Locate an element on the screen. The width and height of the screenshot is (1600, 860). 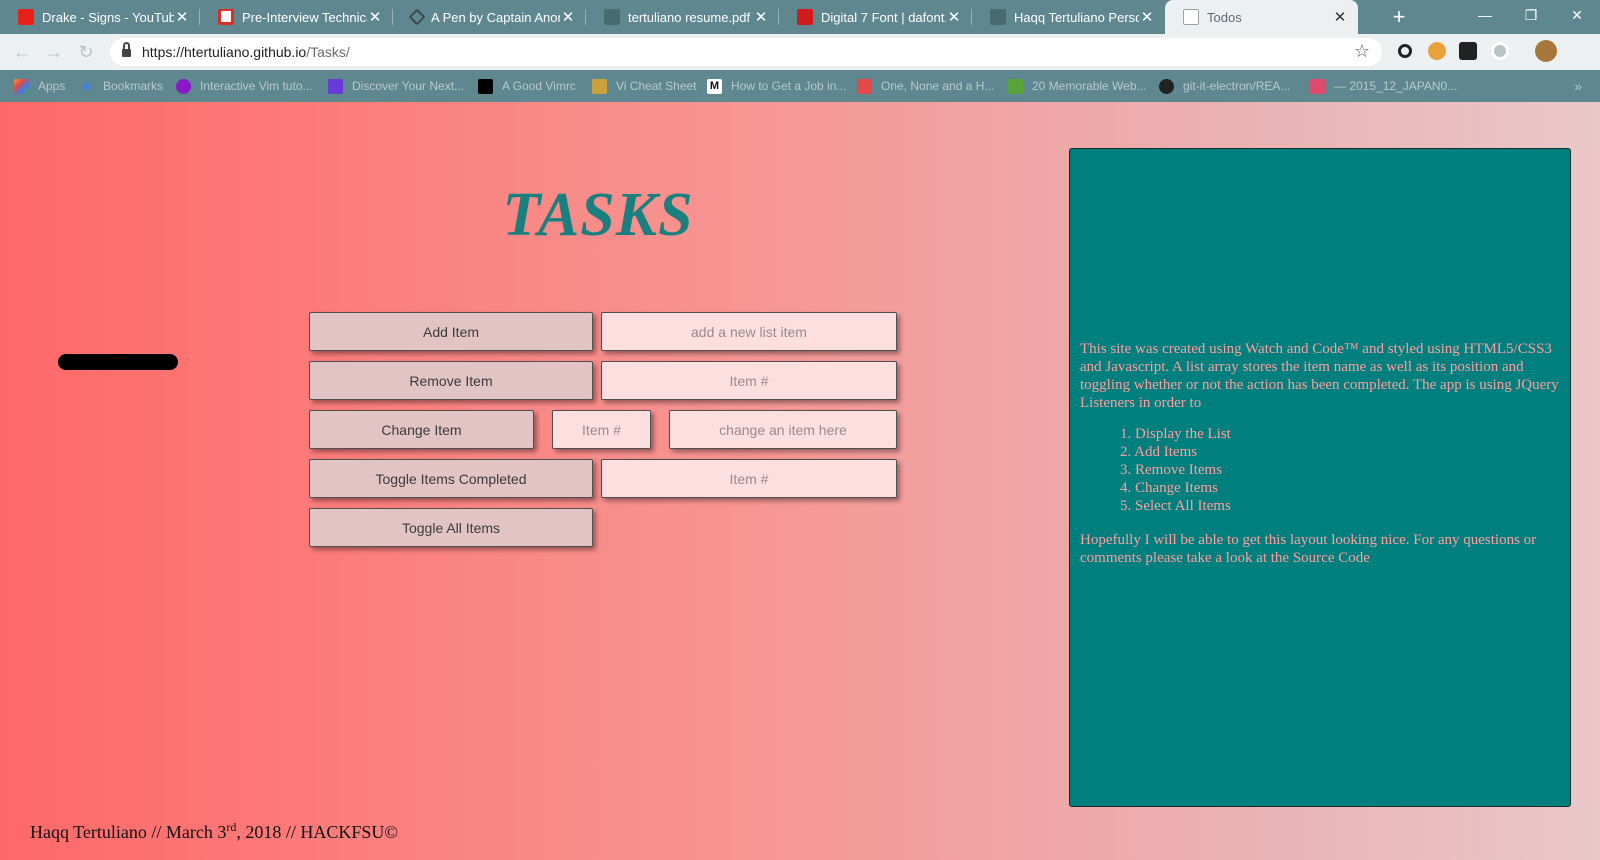
list-item: 4. Change Items is located at coordinates (1169, 488).